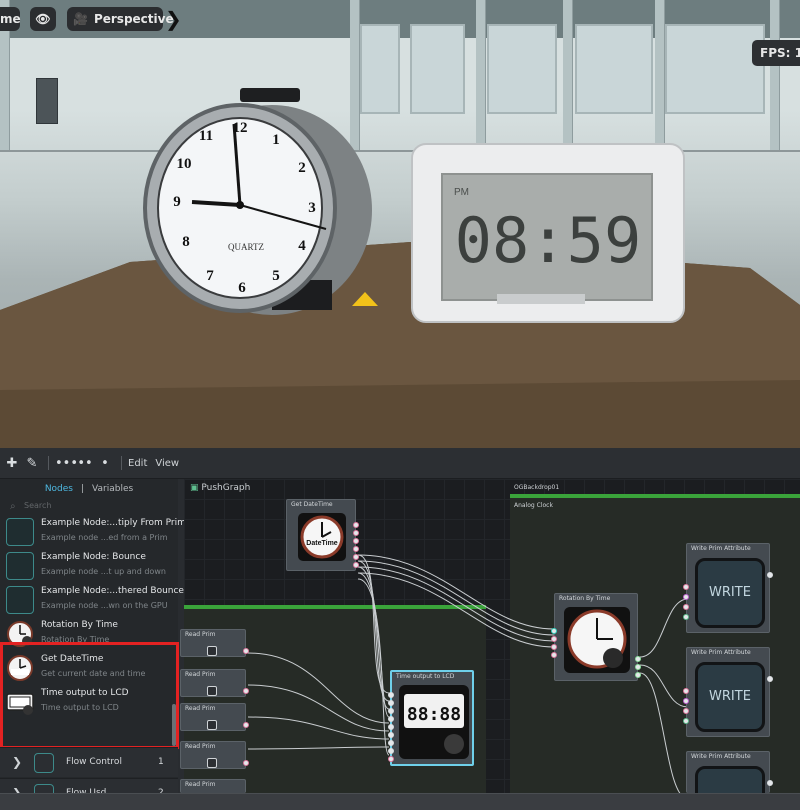 This screenshot has width=800, height=810. What do you see at coordinates (59, 489) in the screenshot?
I see `tab-nodes: Nodes` at bounding box center [59, 489].